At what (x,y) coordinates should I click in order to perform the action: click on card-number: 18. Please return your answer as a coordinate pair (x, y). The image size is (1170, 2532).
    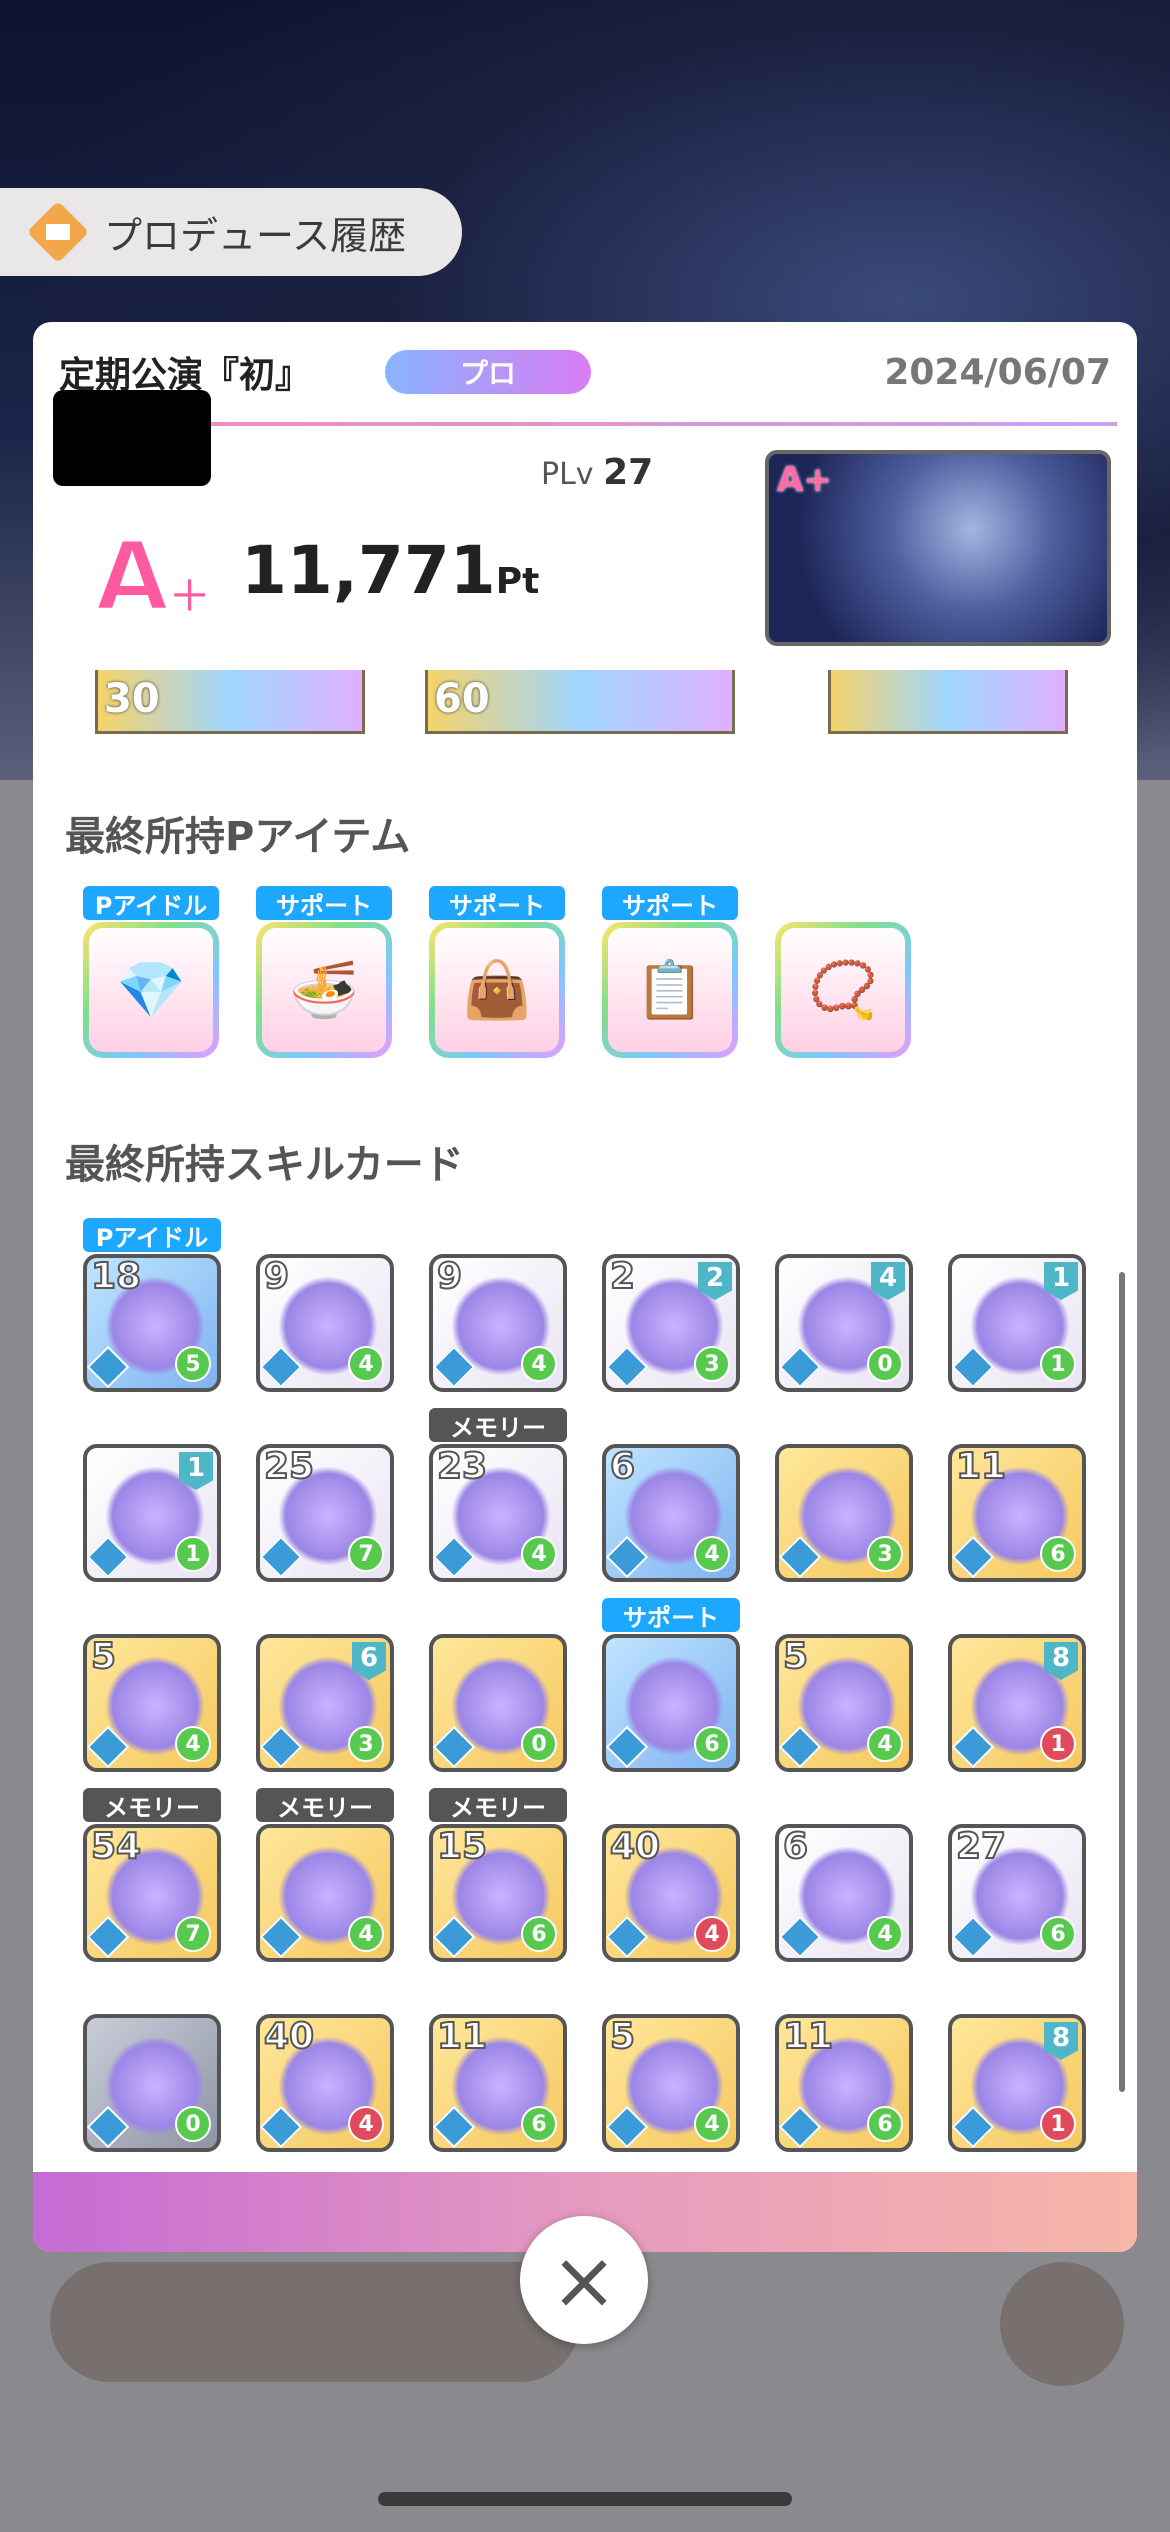
    Looking at the image, I should click on (116, 1277).